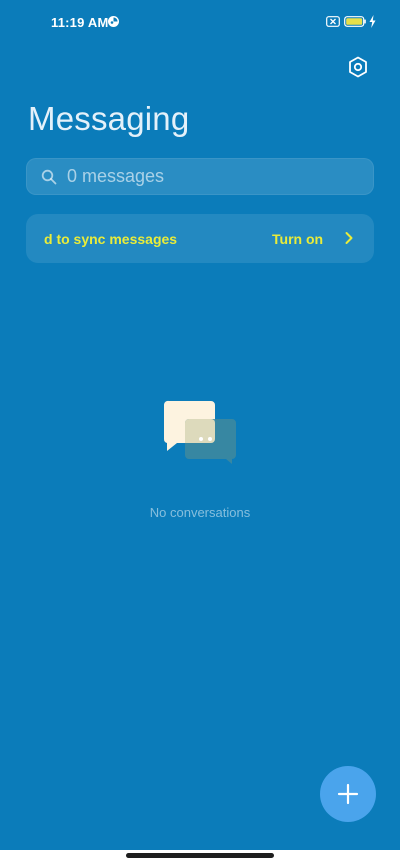  Describe the element at coordinates (372, 21) in the screenshot. I see `charging-bolt-icon` at that location.